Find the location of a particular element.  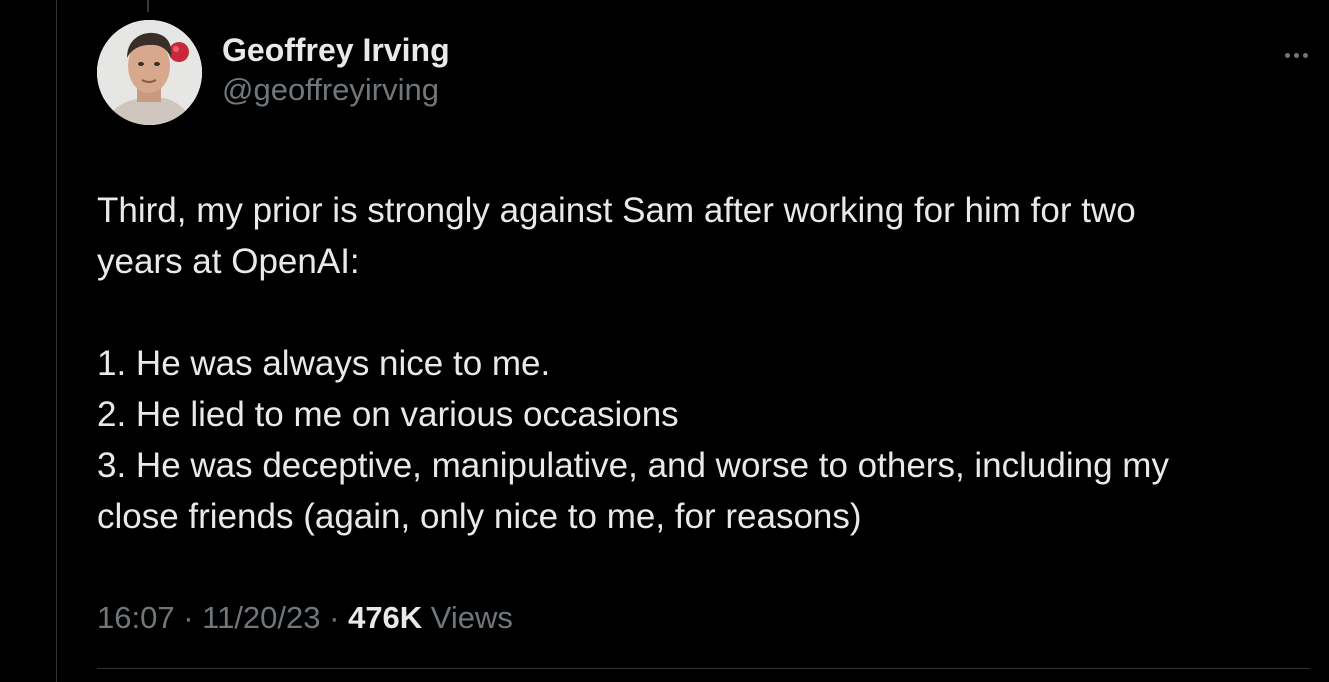

views-label: Views is located at coordinates (467, 617).